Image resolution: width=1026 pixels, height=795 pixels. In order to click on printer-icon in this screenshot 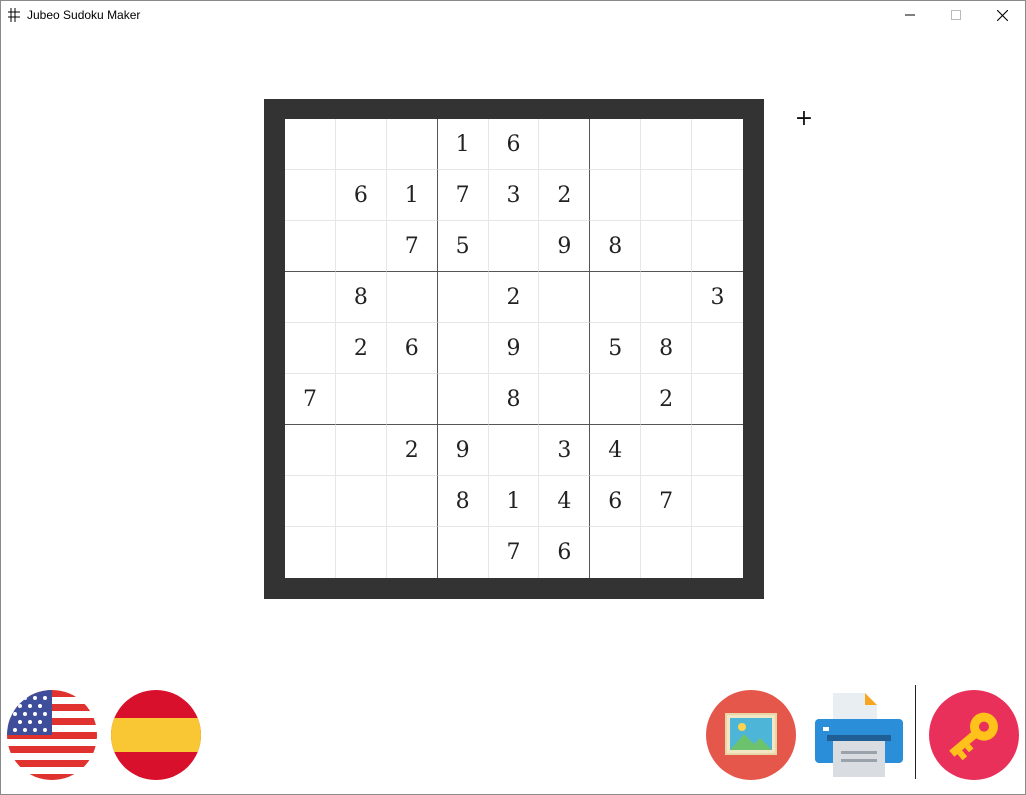, I will do `click(859, 735)`.